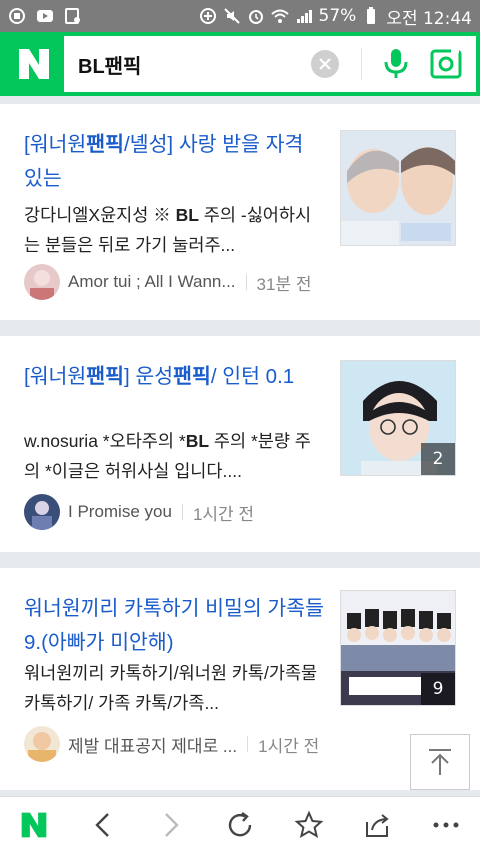  I want to click on microphone-icon, so click(396, 63).